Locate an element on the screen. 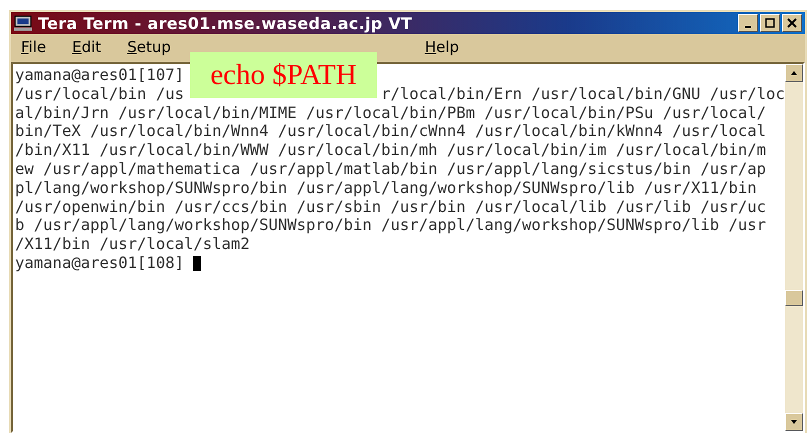 Image resolution: width=811 pixels, height=433 pixels. terminal-line: bin/TeX /usr/local/bin/Wnn4 /usr/local/bin/cWnn4 /usr/local/bin/kWnn4 /usr/local is located at coordinates (390, 132).